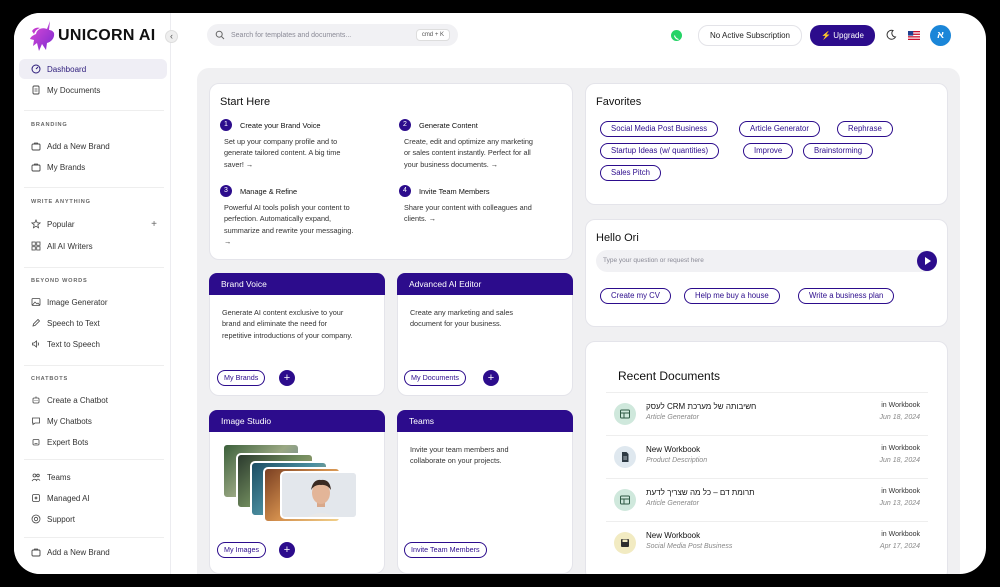 This screenshot has height=587, width=1000. What do you see at coordinates (77, 400) in the screenshot?
I see `sidebar-item-label: Create a Chatbot` at bounding box center [77, 400].